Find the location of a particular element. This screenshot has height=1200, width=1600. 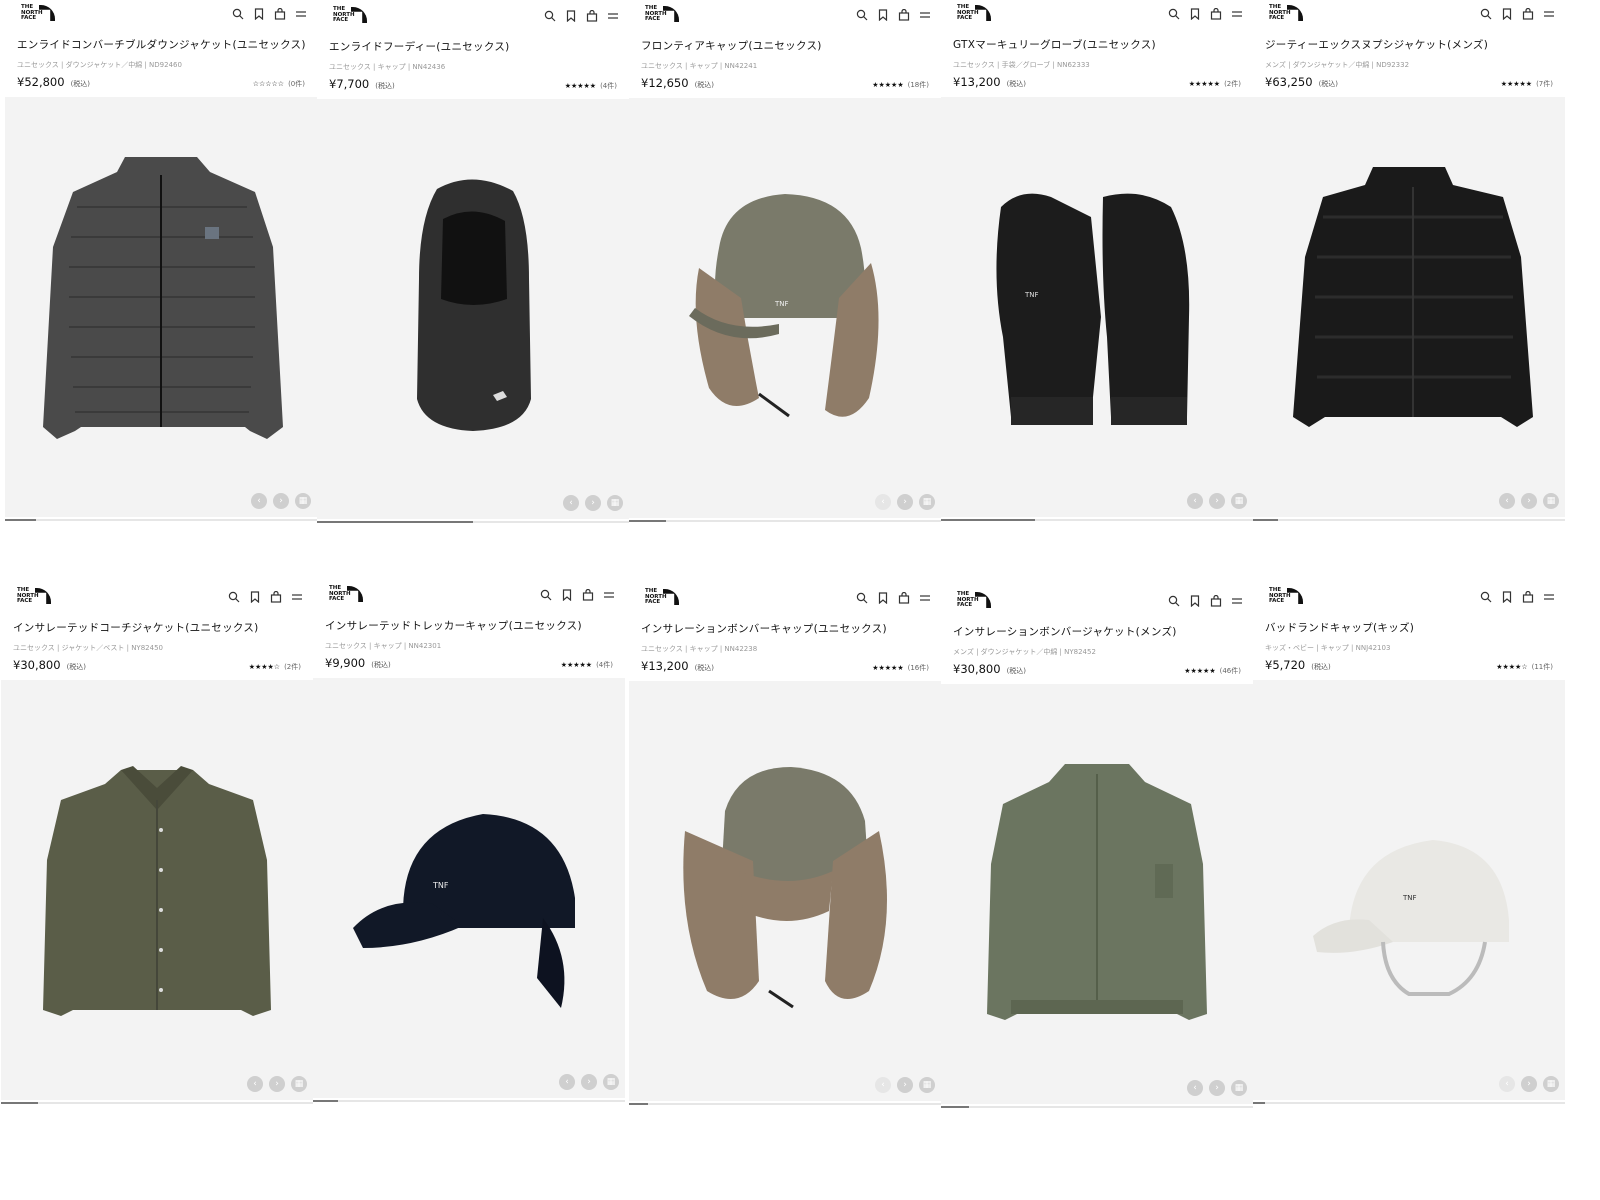

product-title: ジーティーエックスヌプシジャケット(メンズ) is located at coordinates (1409, 44).